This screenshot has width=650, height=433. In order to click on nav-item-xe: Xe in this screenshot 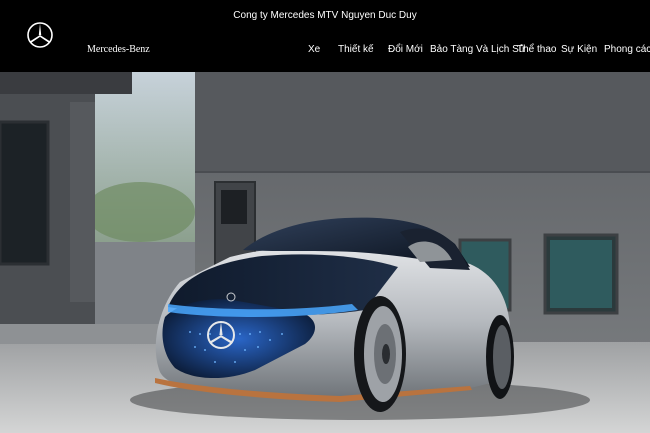, I will do `click(314, 49)`.